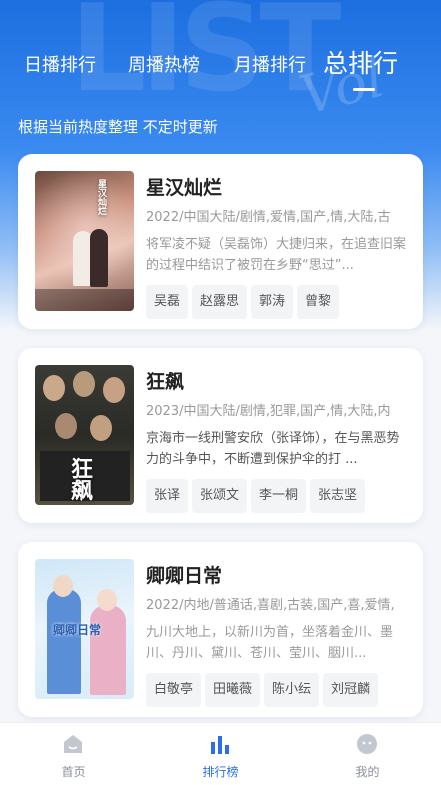  Describe the element at coordinates (338, 496) in the screenshot. I see `cast-tag: 张志坚` at that location.